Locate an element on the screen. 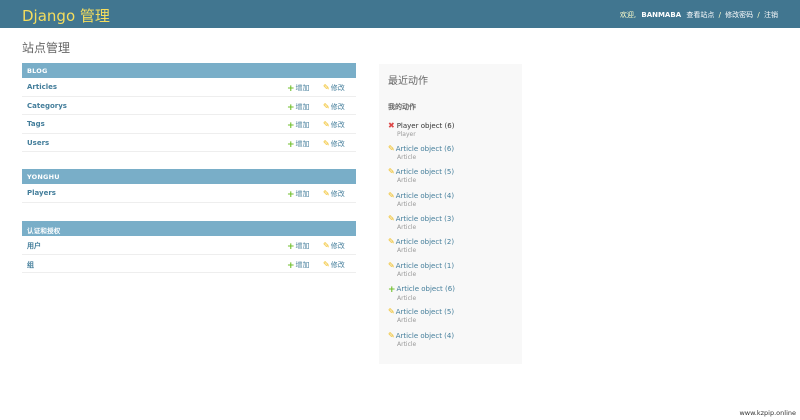 This screenshot has height=420, width=800. module-yonghu: YONGHU Players +增加 ✎修改 is located at coordinates (189, 186).